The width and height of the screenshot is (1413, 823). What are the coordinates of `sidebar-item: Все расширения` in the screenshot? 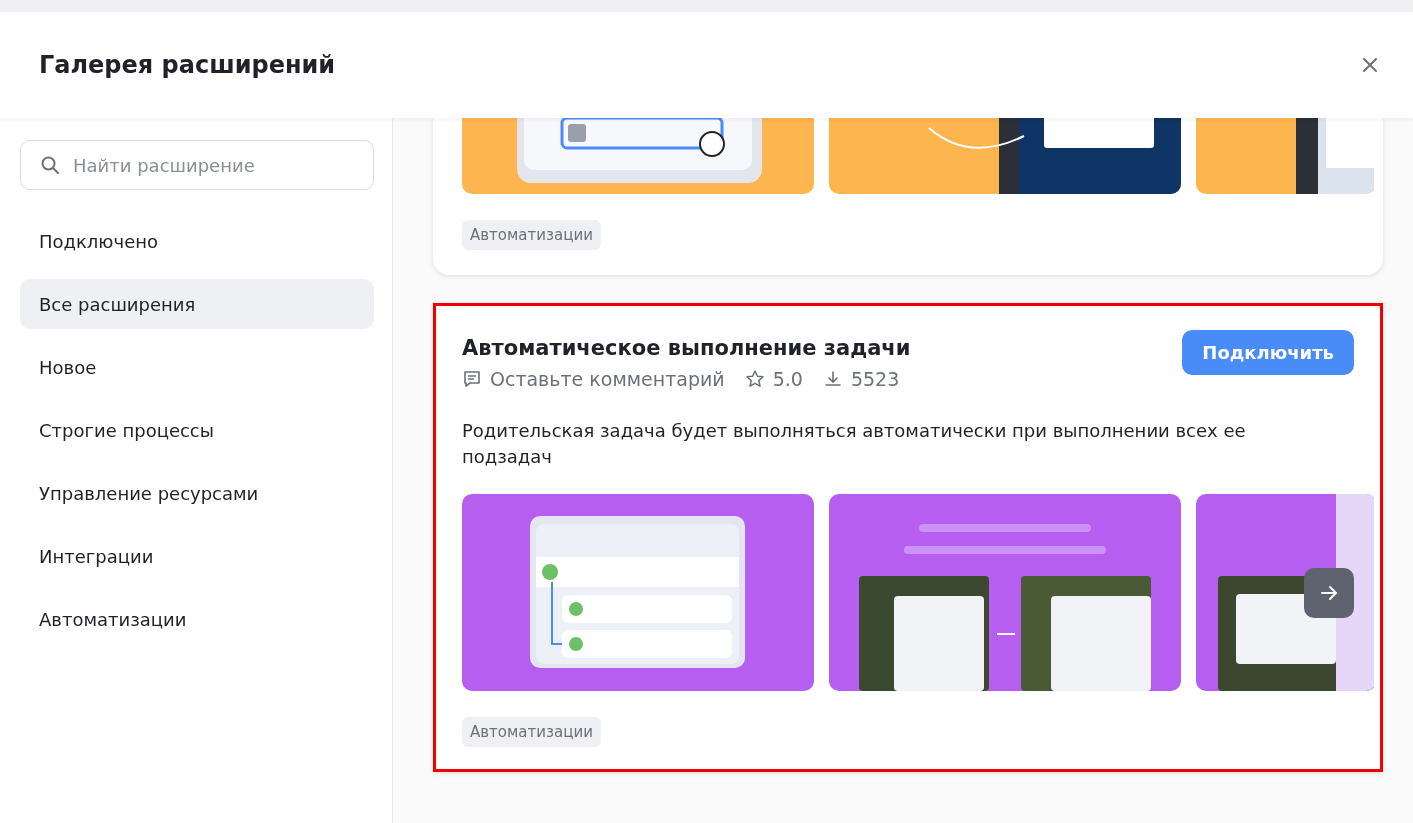 It's located at (197, 304).